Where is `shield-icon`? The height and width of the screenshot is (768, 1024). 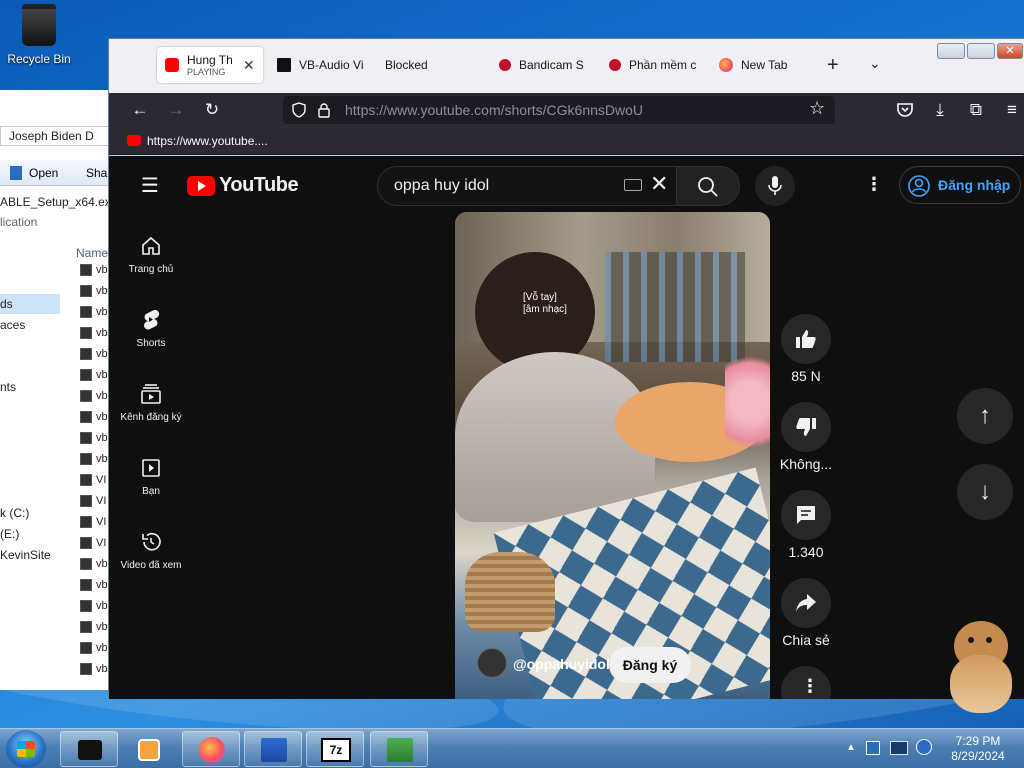 shield-icon is located at coordinates (299, 110).